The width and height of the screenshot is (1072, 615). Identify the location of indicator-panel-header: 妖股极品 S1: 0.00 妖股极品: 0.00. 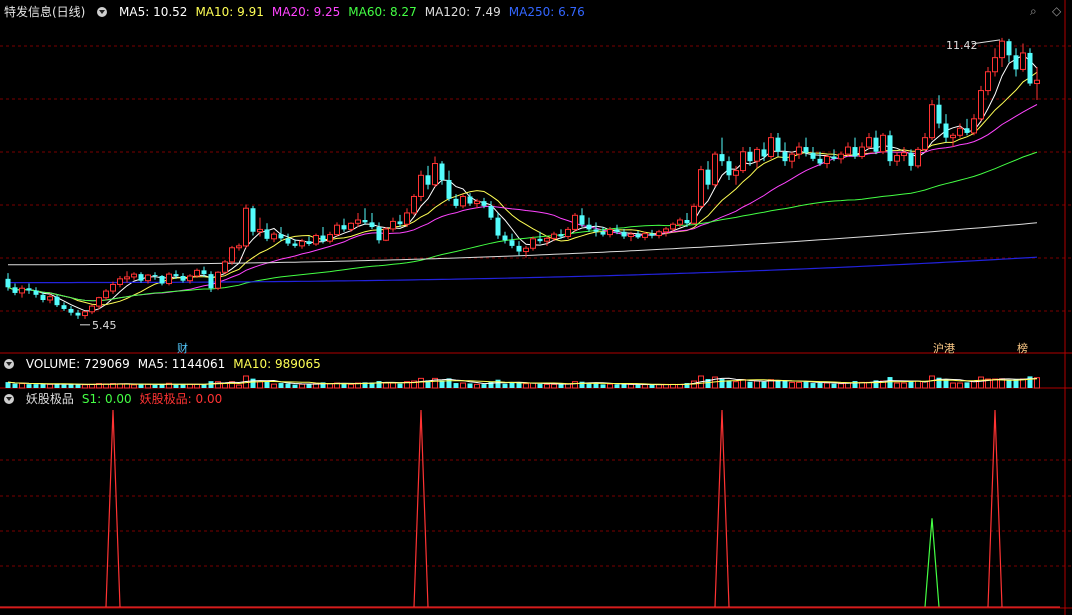
(121, 399).